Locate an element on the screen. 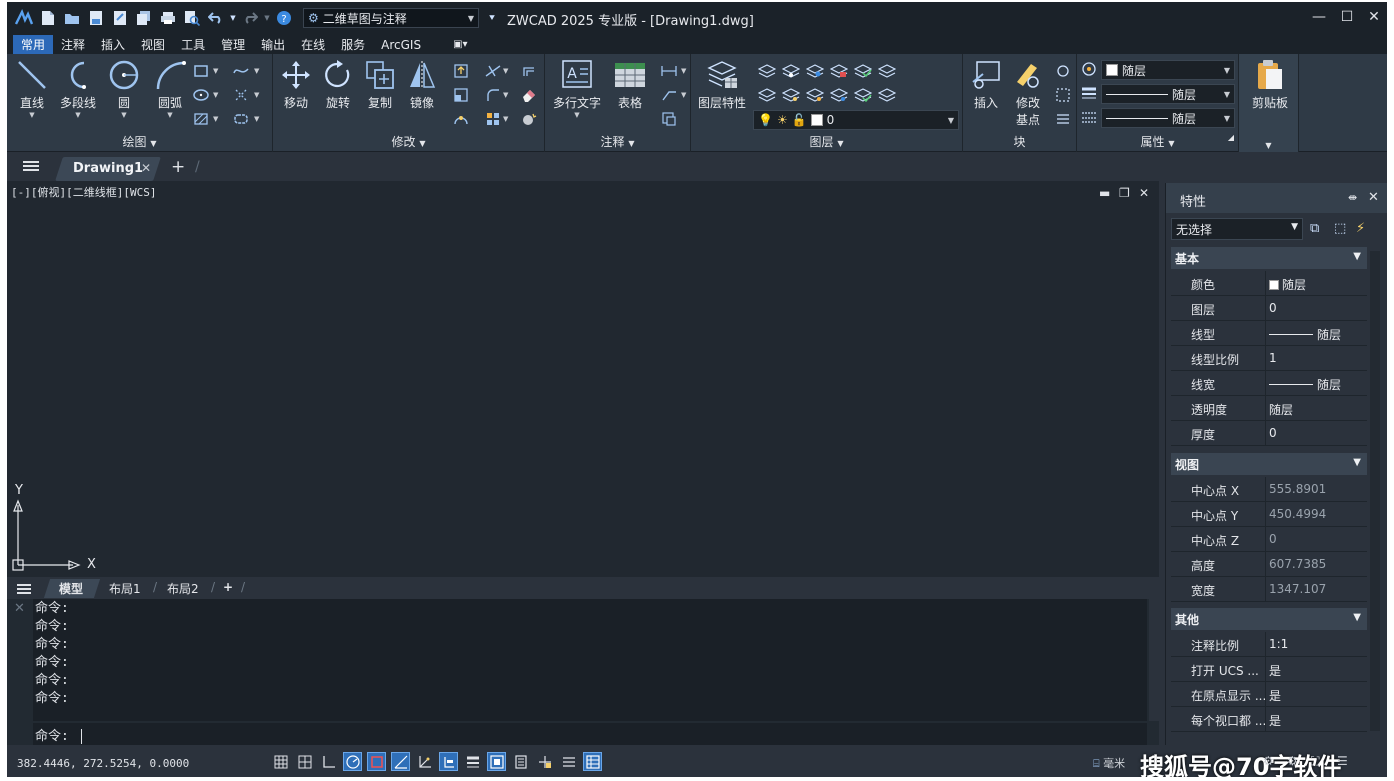 The height and width of the screenshot is (781, 1394). paste-button: 剪贴板 is located at coordinates (1270, 82).